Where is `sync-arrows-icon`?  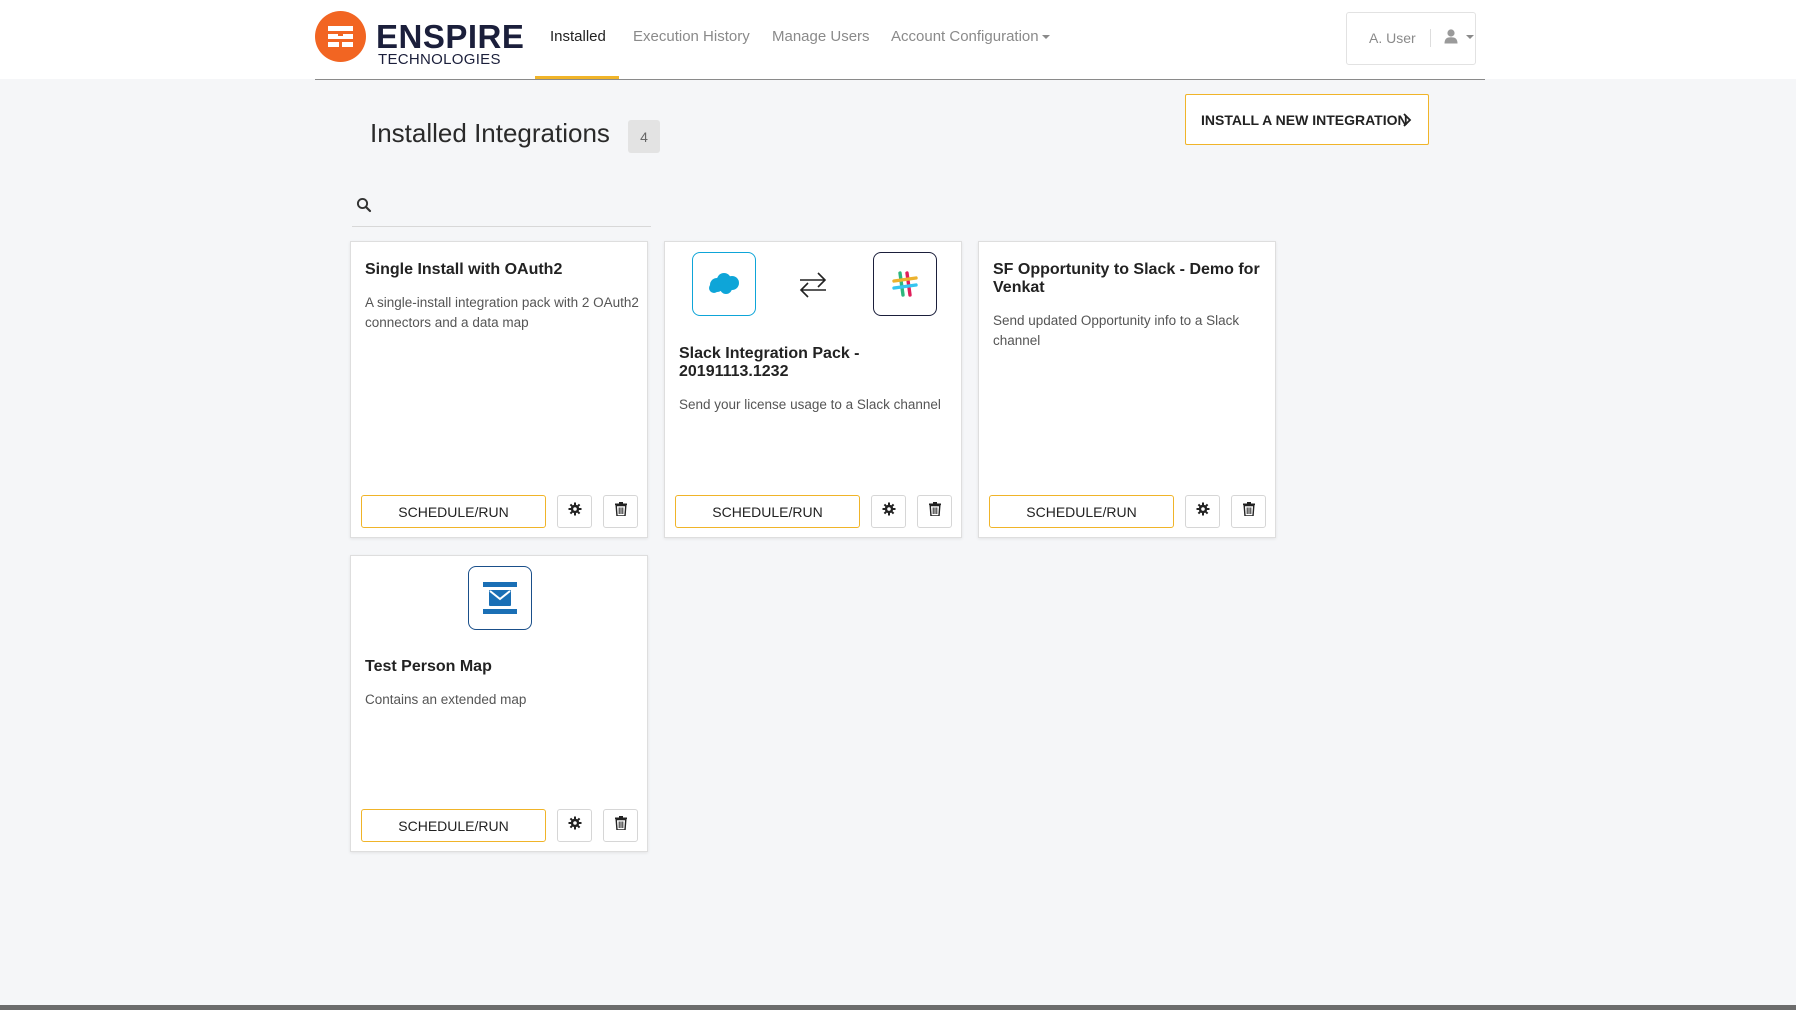 sync-arrows-icon is located at coordinates (813, 287).